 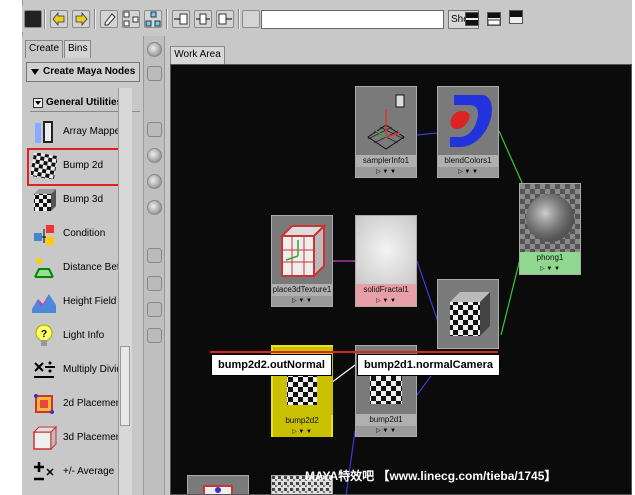 I want to click on node-blend-colors: blendColors1 ▷ ▼ ▼, so click(x=468, y=132).